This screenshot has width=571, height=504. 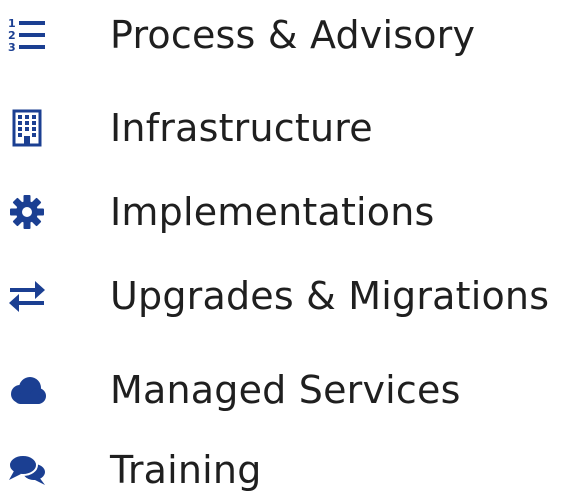 What do you see at coordinates (272, 212) in the screenshot?
I see `menu-item-label: Implementations` at bounding box center [272, 212].